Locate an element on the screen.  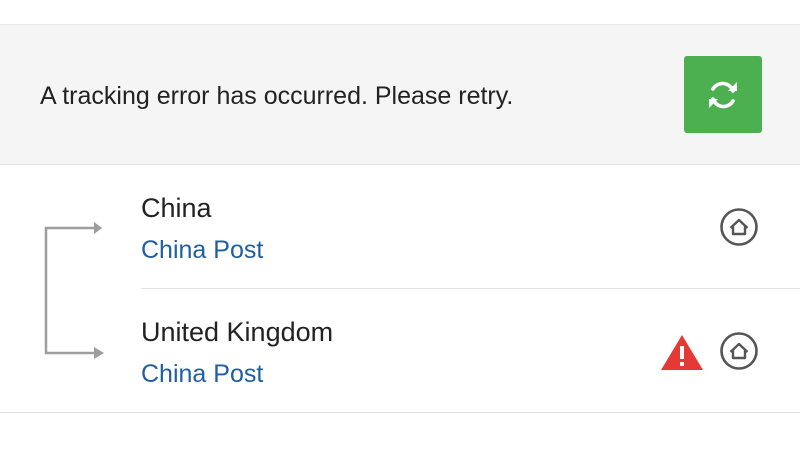
bottom-divider is located at coordinates (400, 412).